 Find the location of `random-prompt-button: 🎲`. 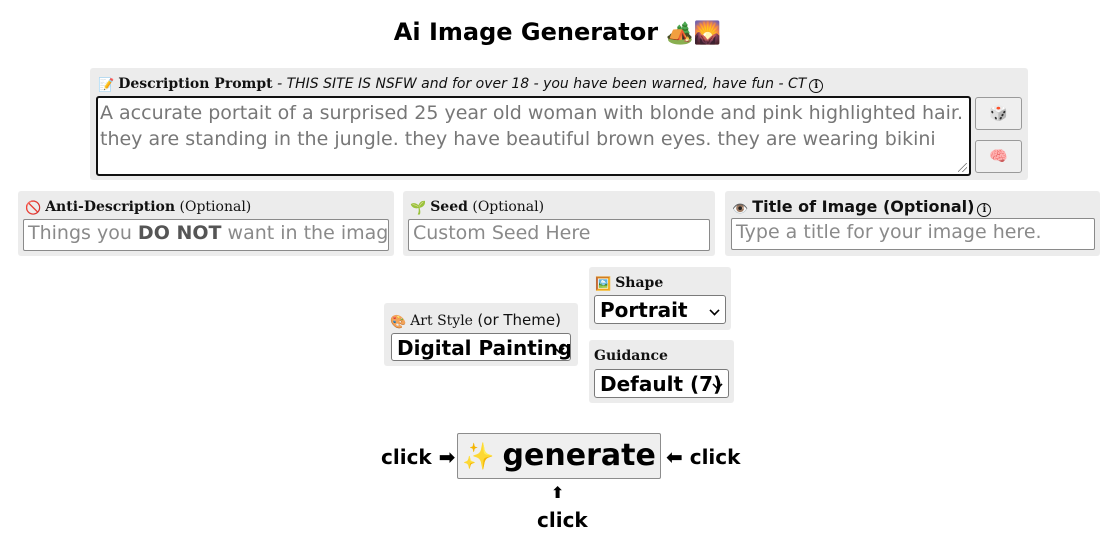

random-prompt-button: 🎲 is located at coordinates (998, 113).